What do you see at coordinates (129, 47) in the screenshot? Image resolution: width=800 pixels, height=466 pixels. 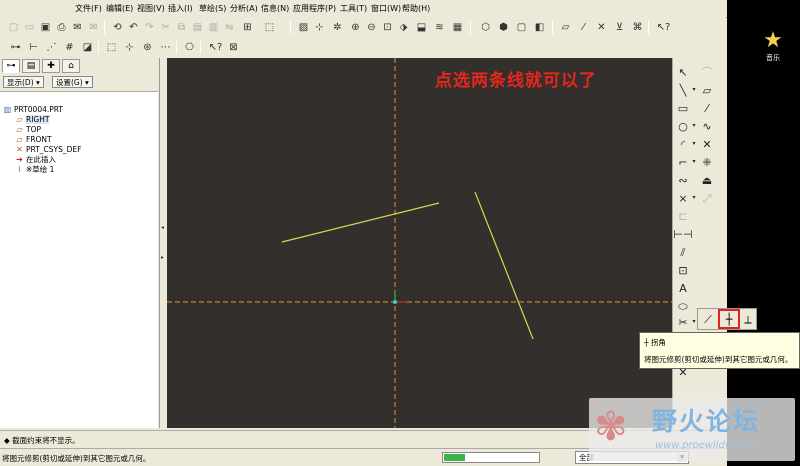 I see `sketch-diagnose-icon: ⊹` at bounding box center [129, 47].